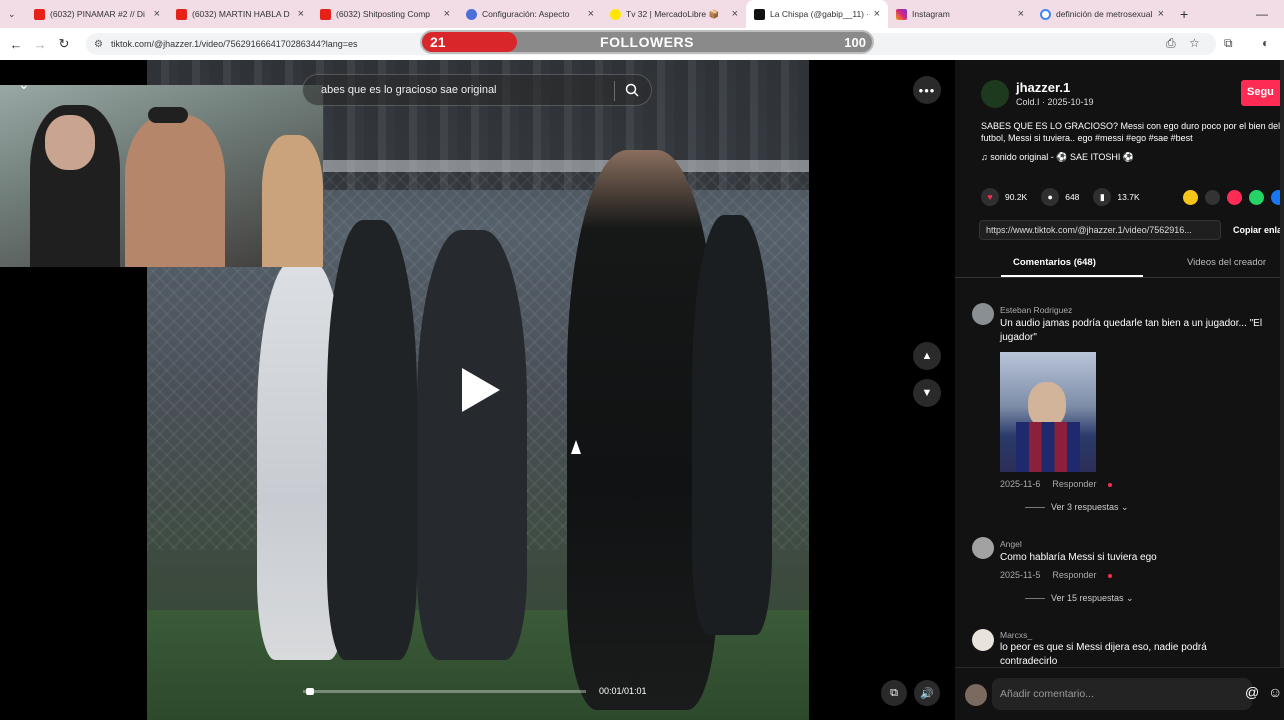 The height and width of the screenshot is (720, 1284). I want to click on install-app-icon: ⎙, so click(1171, 43).